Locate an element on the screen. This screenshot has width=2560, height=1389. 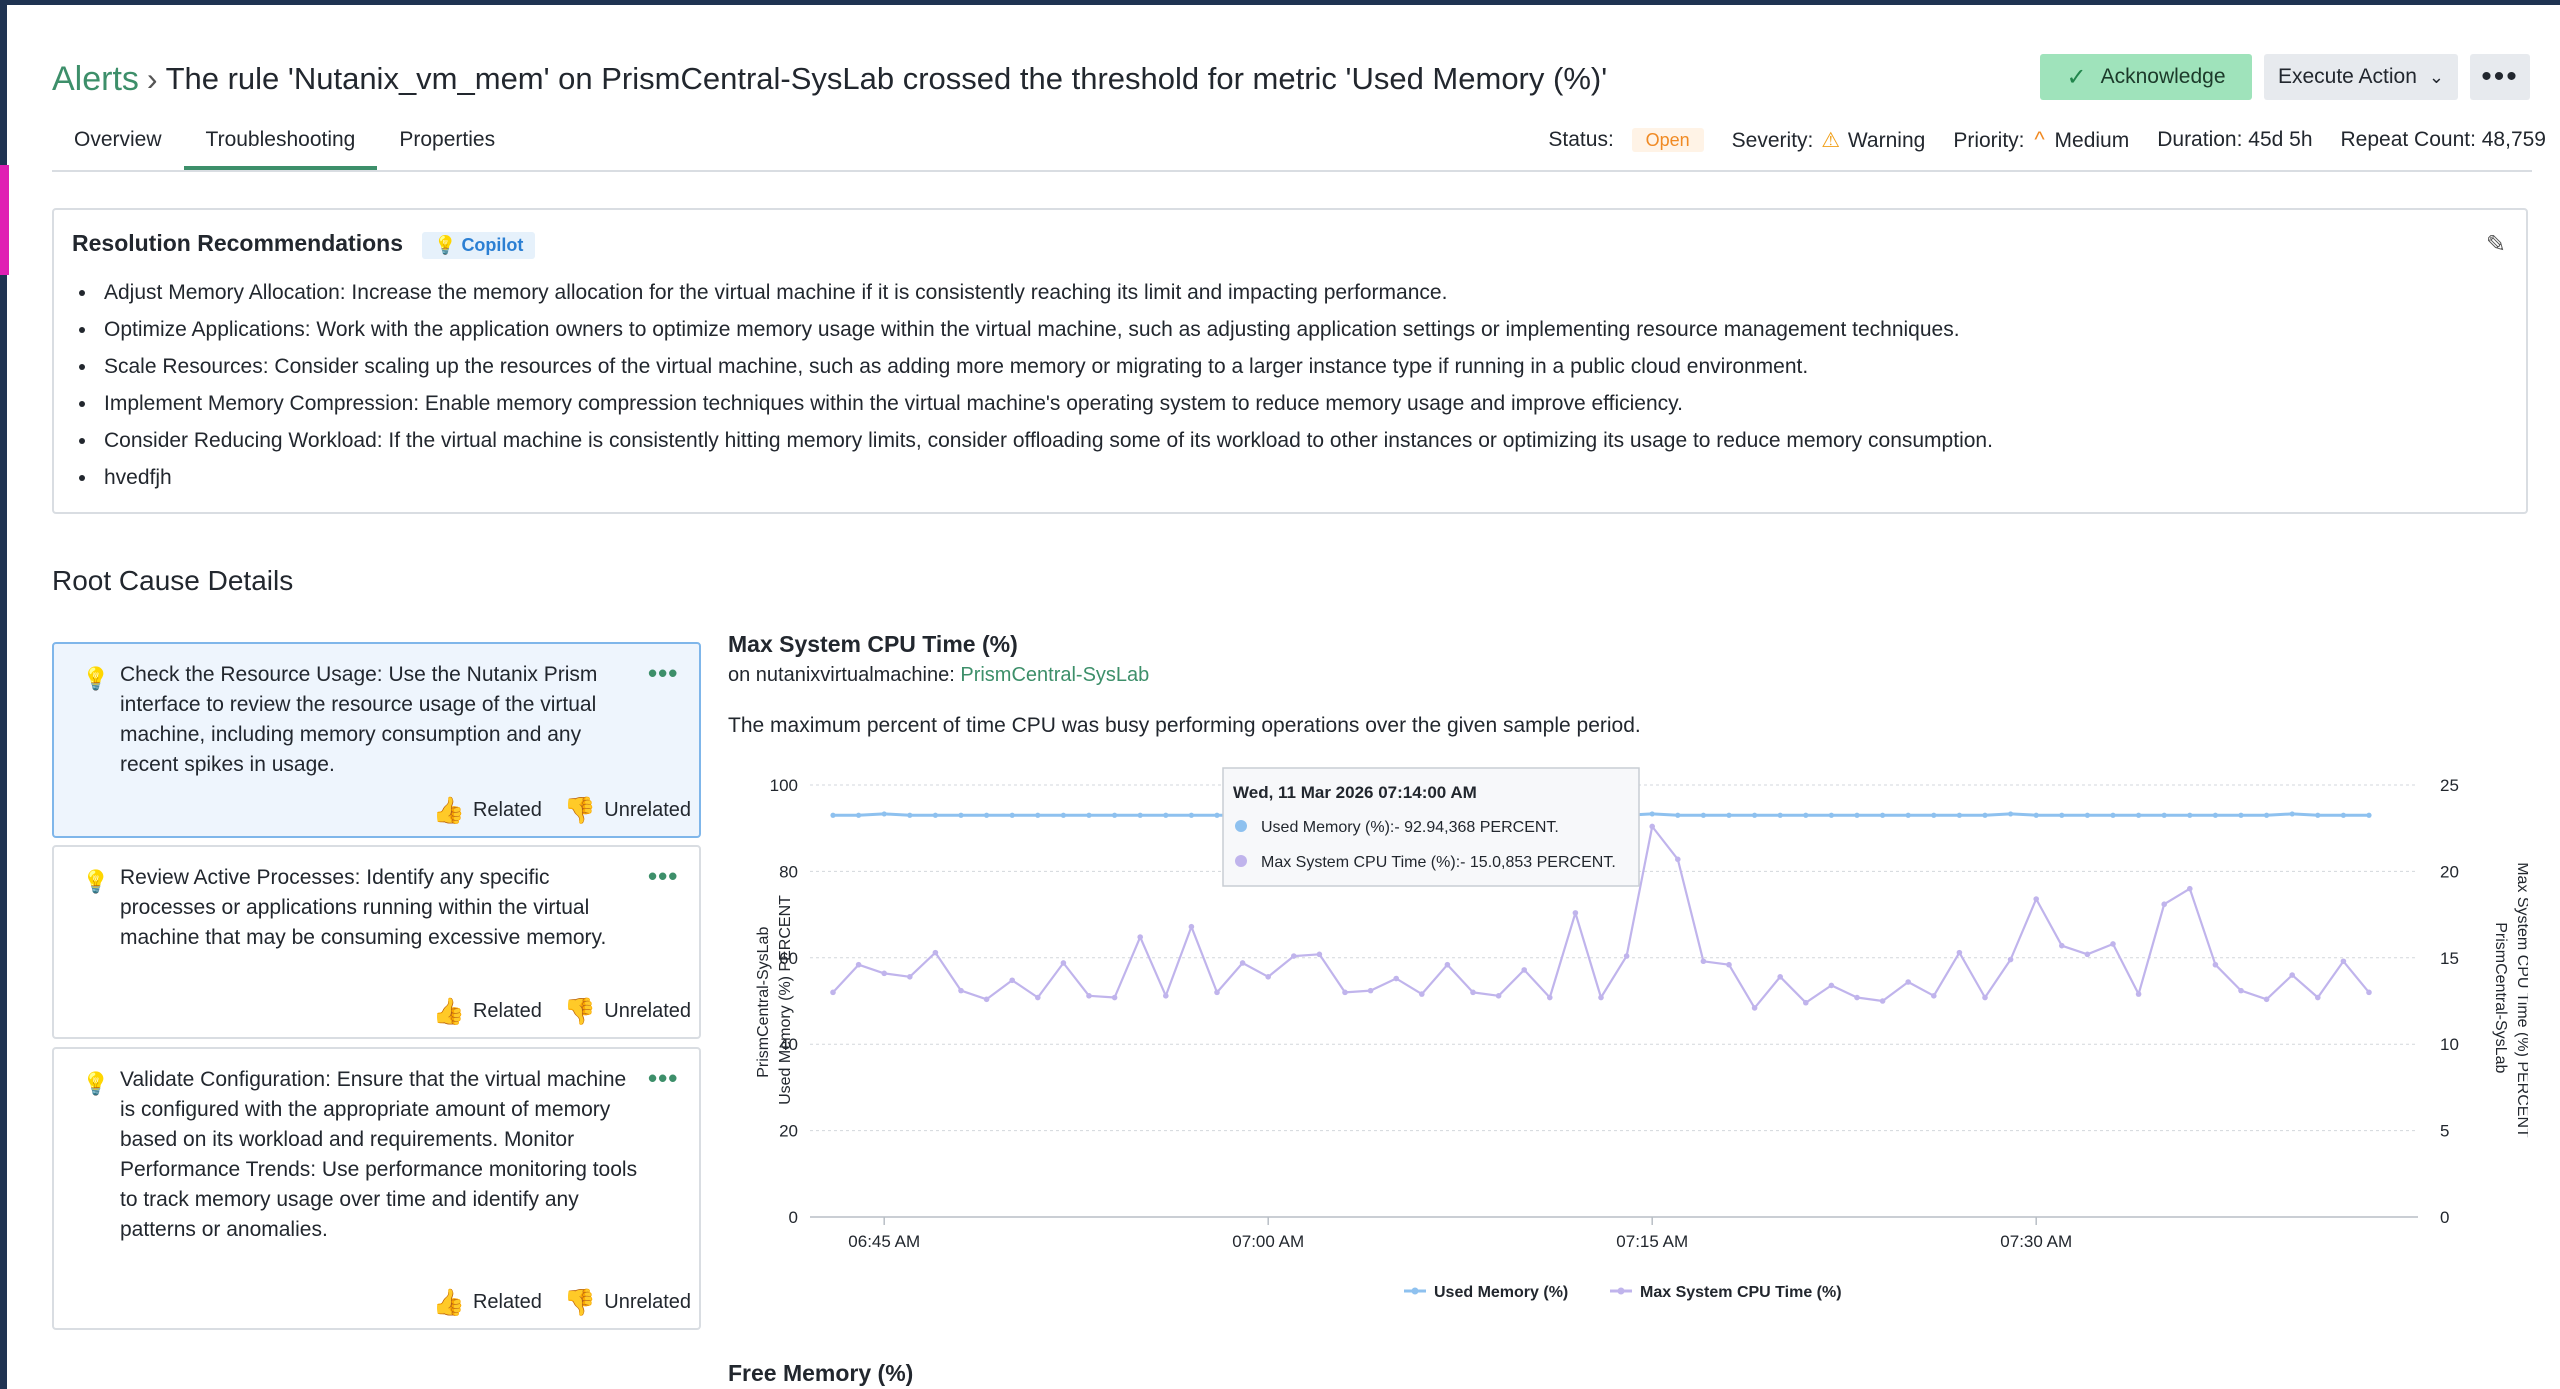
related-button: 👍 Related is located at coordinates (487, 1302).